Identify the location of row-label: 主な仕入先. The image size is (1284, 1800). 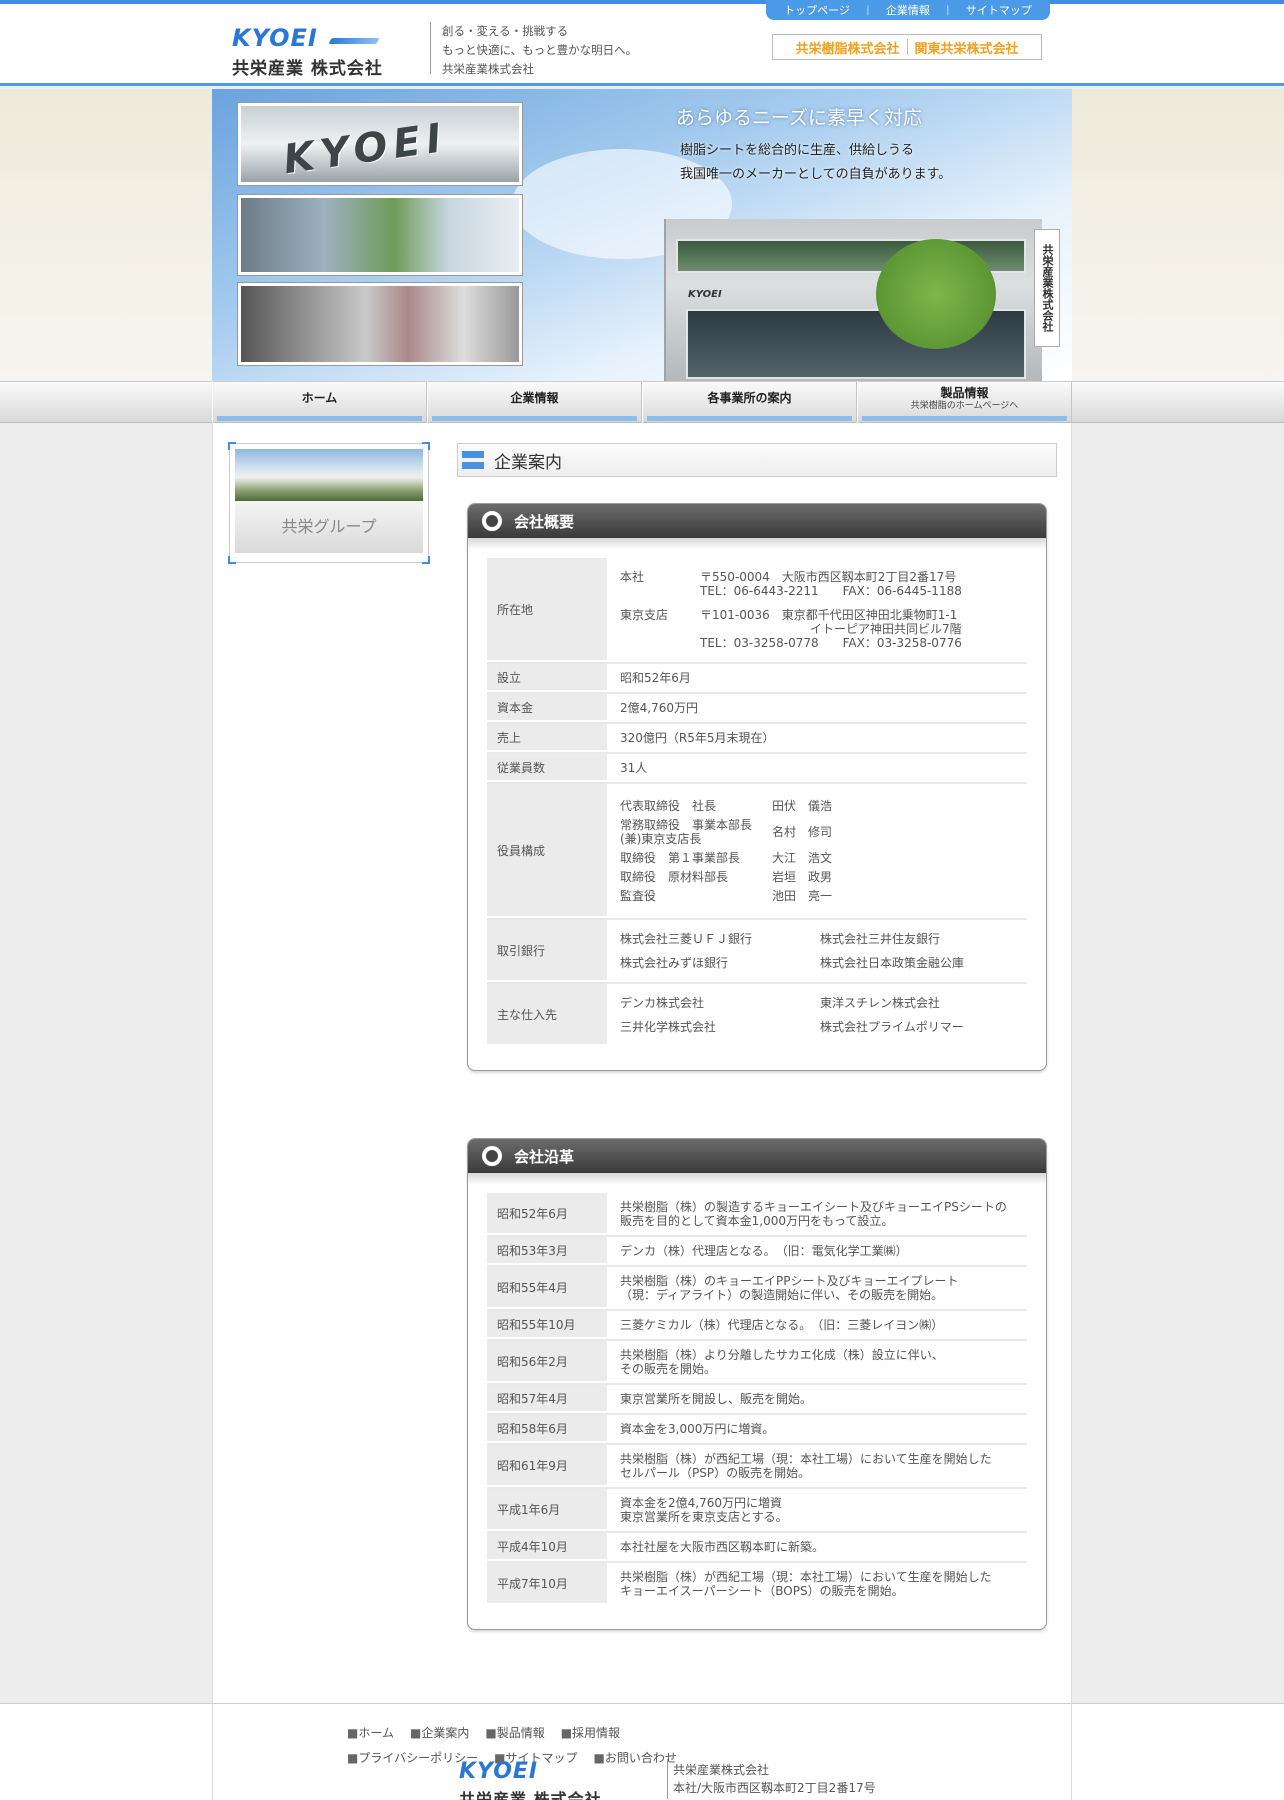
(547, 1015).